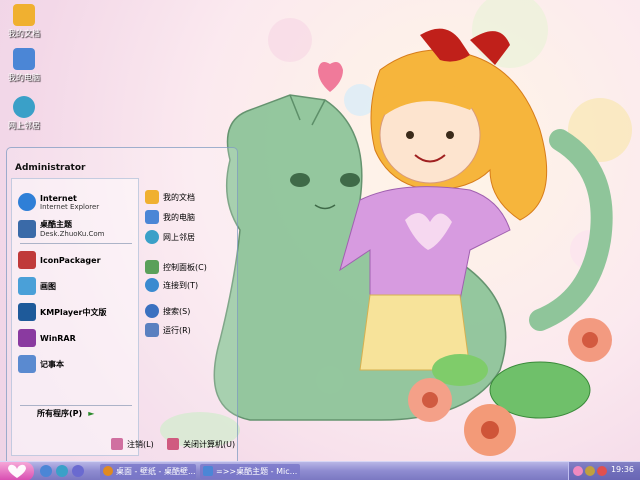 This screenshot has height=480, width=640. What do you see at coordinates (70, 206) in the screenshot?
I see `start-item-subtitle: Internet Explorer` at bounding box center [70, 206].